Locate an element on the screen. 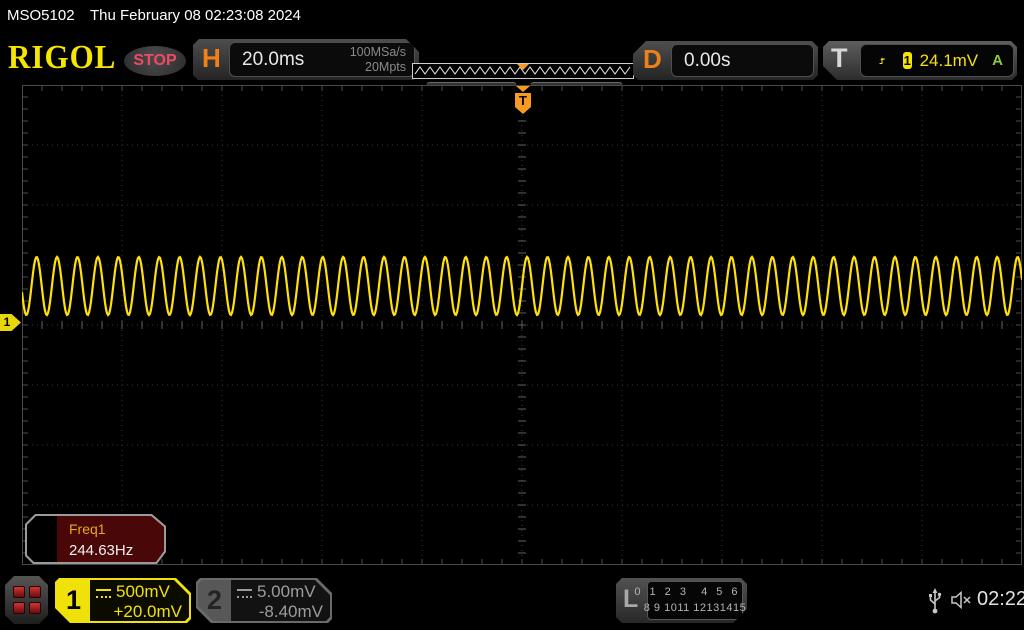 The height and width of the screenshot is (630, 1024). model-name: MSO5102 is located at coordinates (41, 15).